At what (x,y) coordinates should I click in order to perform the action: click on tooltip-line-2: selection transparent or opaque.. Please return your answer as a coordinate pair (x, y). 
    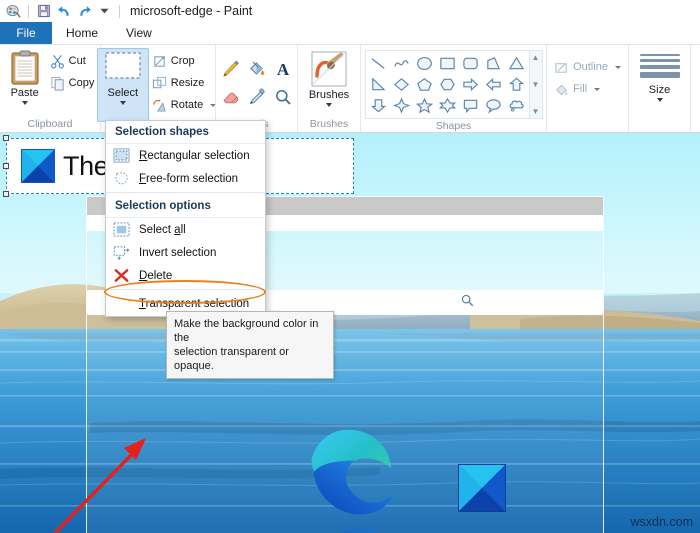
    Looking at the image, I should click on (231, 359).